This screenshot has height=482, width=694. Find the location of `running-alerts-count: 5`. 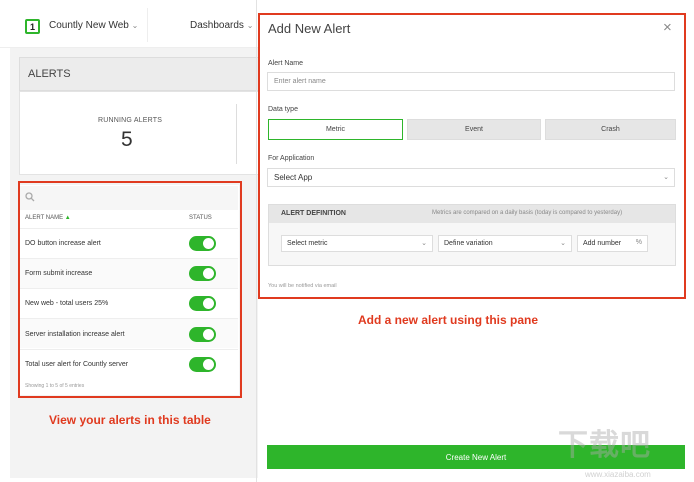

running-alerts-count: 5 is located at coordinates (127, 139).